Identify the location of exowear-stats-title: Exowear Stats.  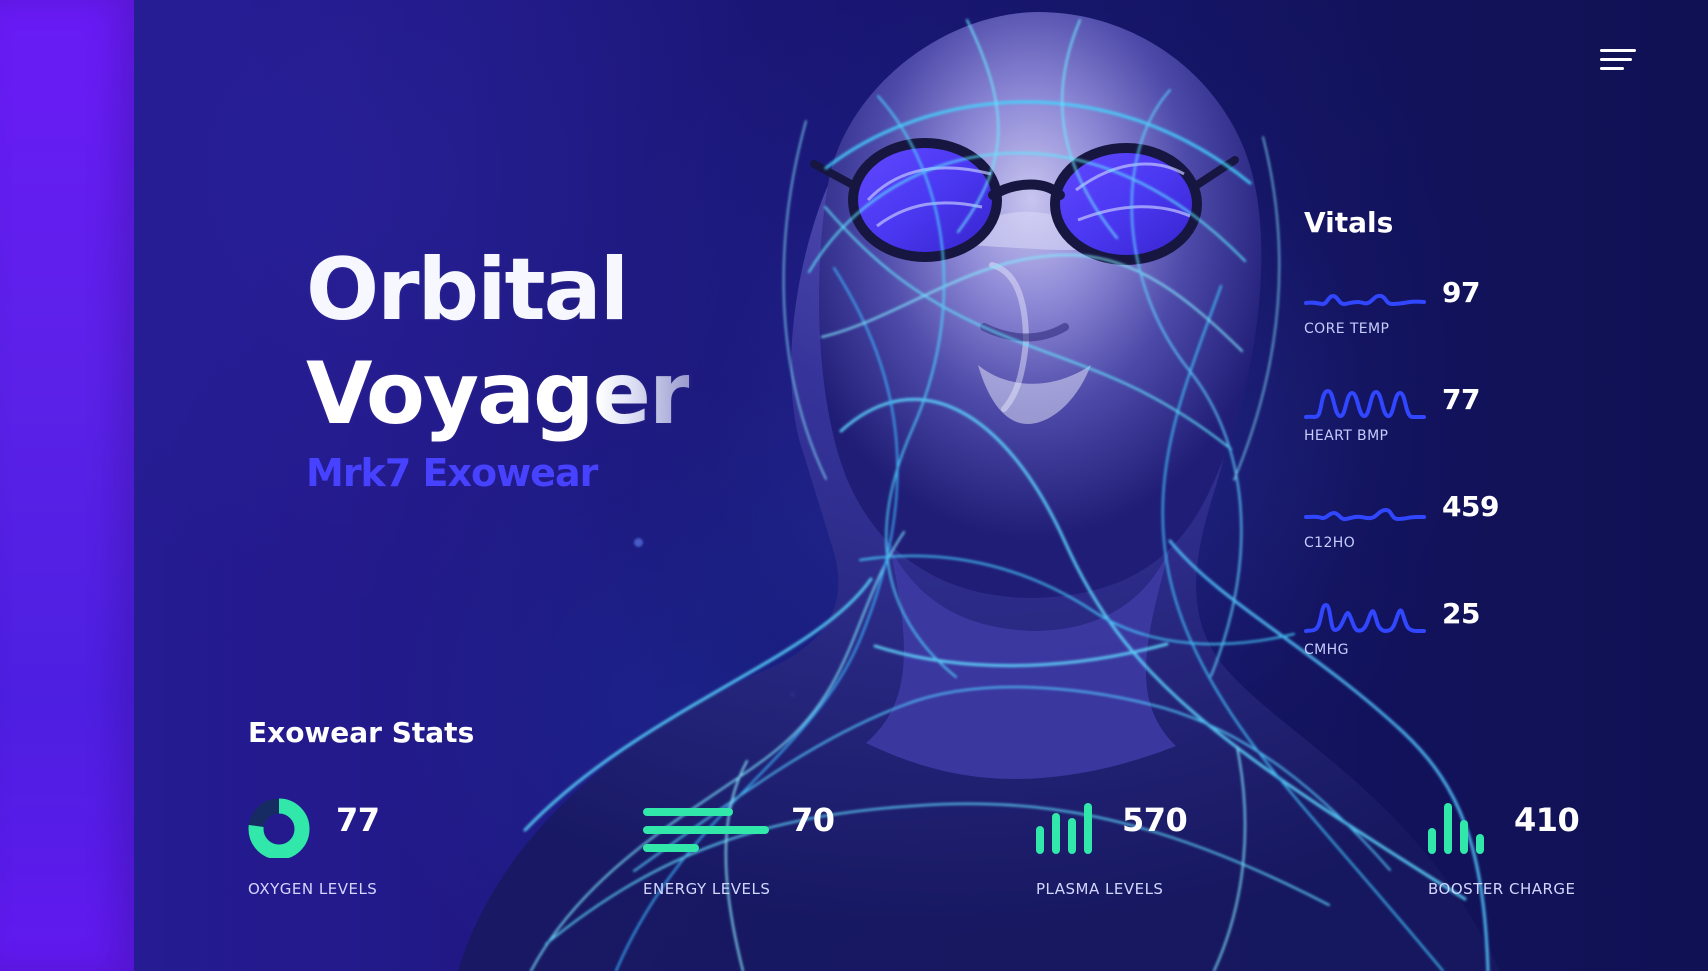
(361, 732).